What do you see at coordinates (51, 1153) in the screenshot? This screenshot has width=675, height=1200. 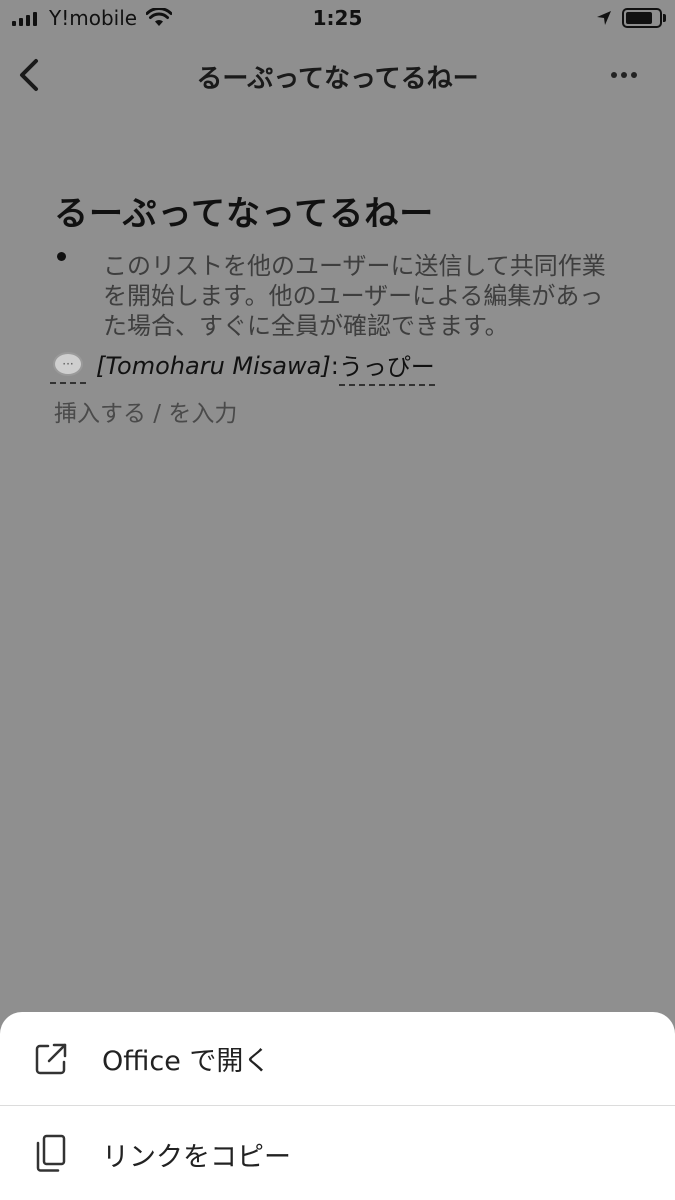 I see `copy-icon` at bounding box center [51, 1153].